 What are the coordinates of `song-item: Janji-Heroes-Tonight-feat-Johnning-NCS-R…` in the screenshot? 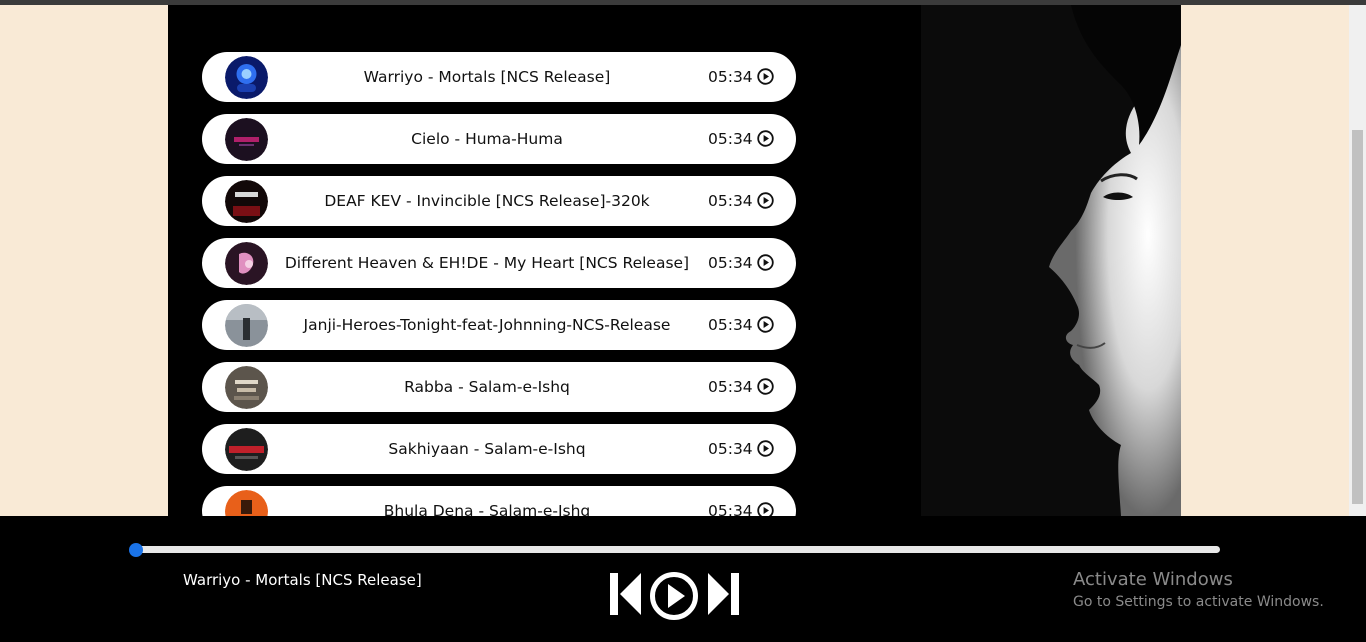 It's located at (499, 325).